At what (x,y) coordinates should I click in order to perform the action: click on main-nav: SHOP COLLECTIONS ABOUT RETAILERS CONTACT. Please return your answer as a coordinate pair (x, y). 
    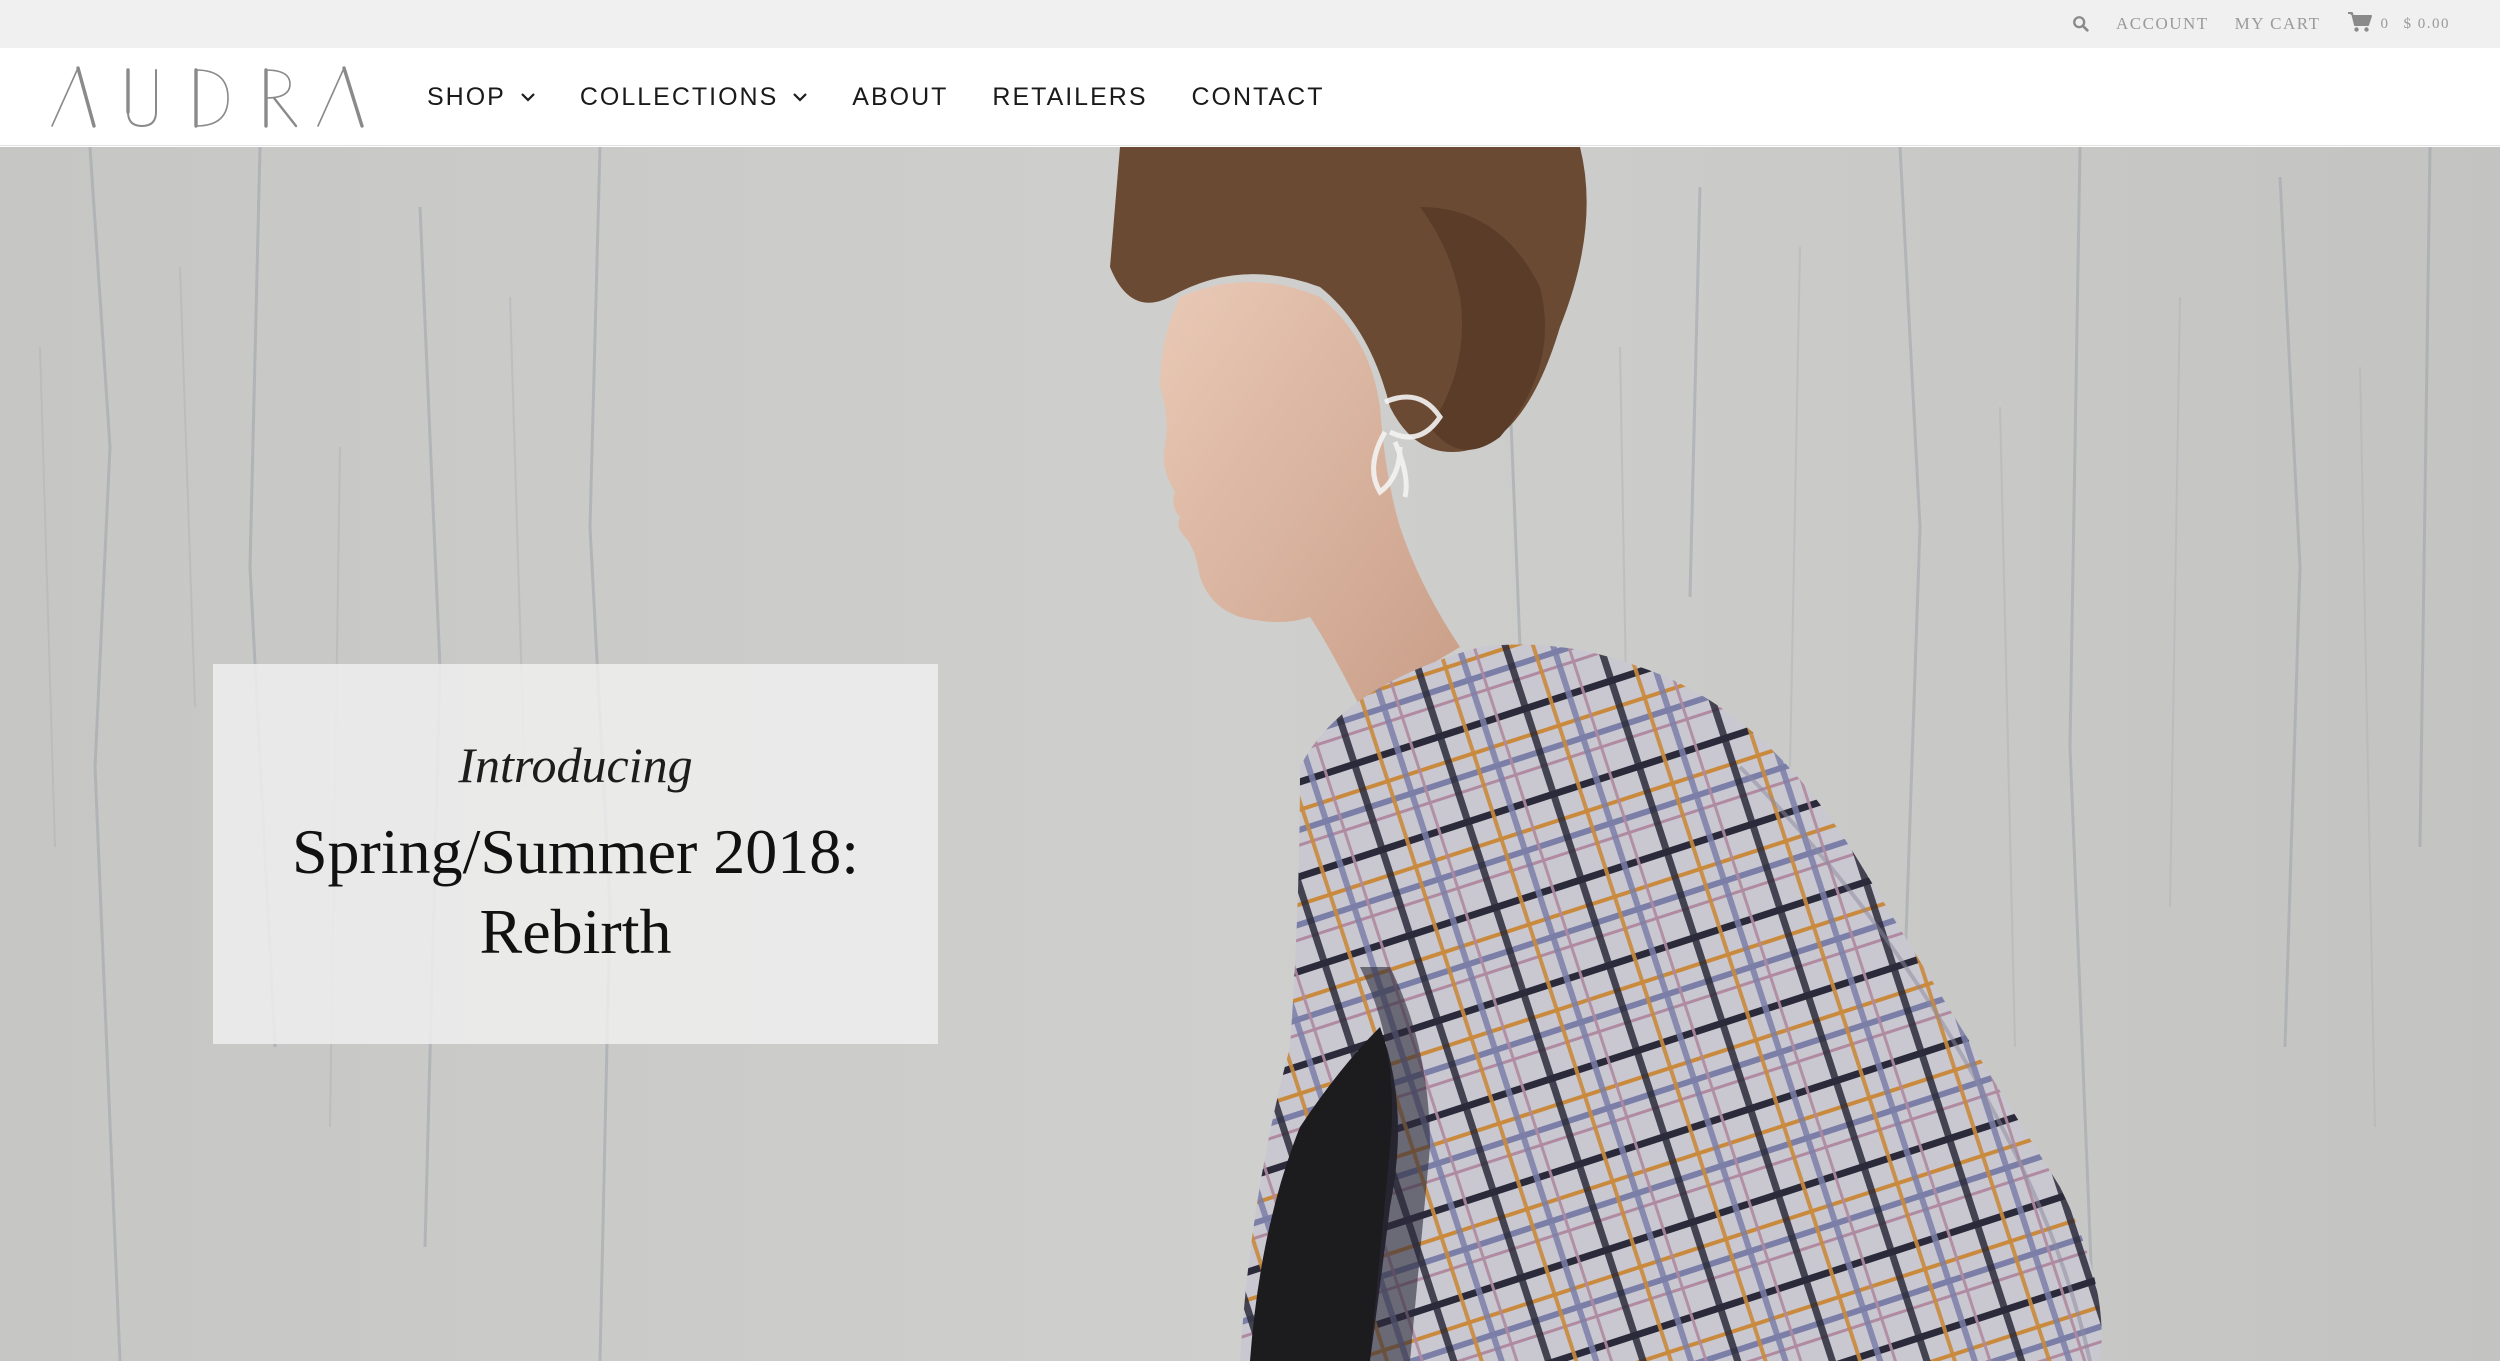
    Looking at the image, I should click on (897, 97).